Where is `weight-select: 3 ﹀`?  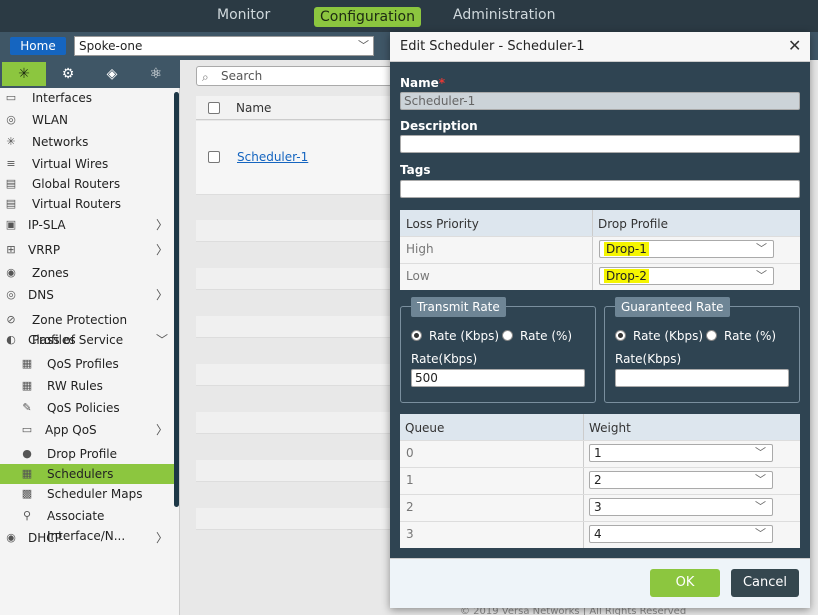 weight-select: 3 ﹀ is located at coordinates (681, 507).